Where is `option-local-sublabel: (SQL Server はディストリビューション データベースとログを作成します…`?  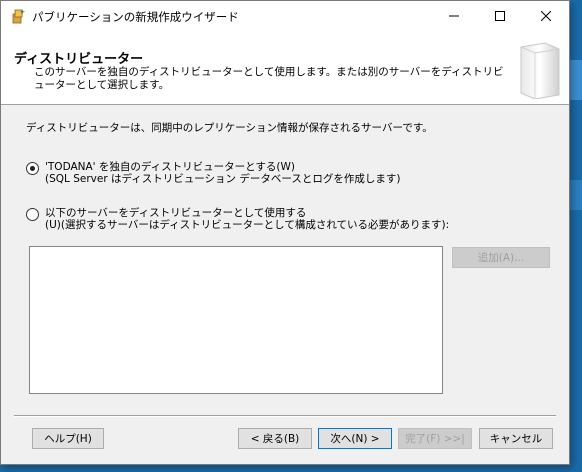 option-local-sublabel: (SQL Server はディストリビューション データベースとログを作成します… is located at coordinates (223, 179).